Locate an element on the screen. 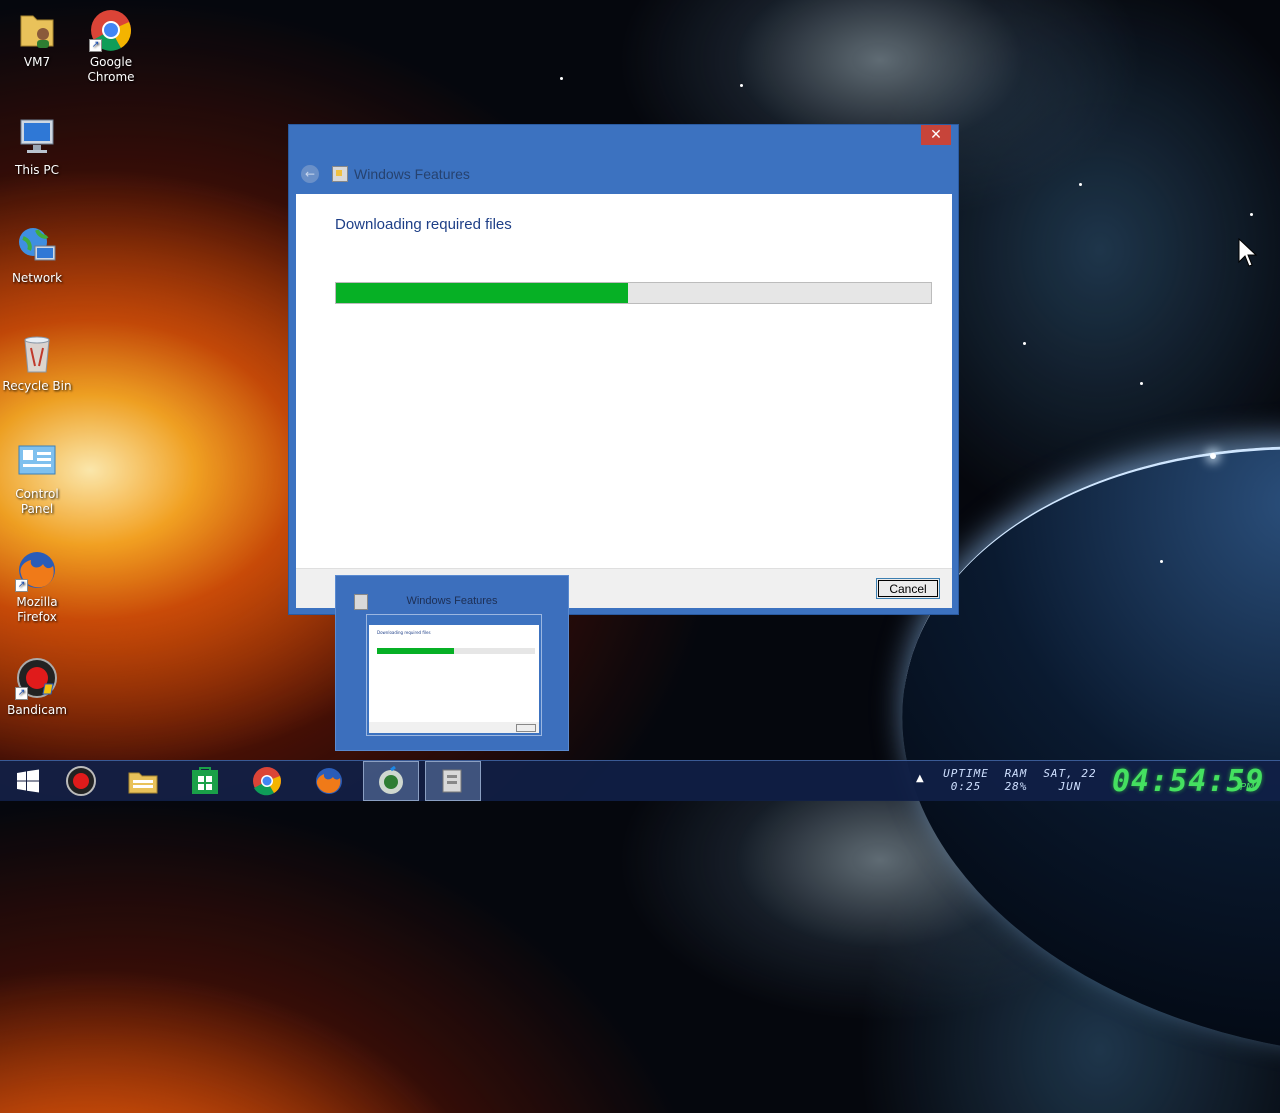 Image resolution: width=1280 pixels, height=1113 pixels. taskbar-file-explorer is located at coordinates (143, 781).